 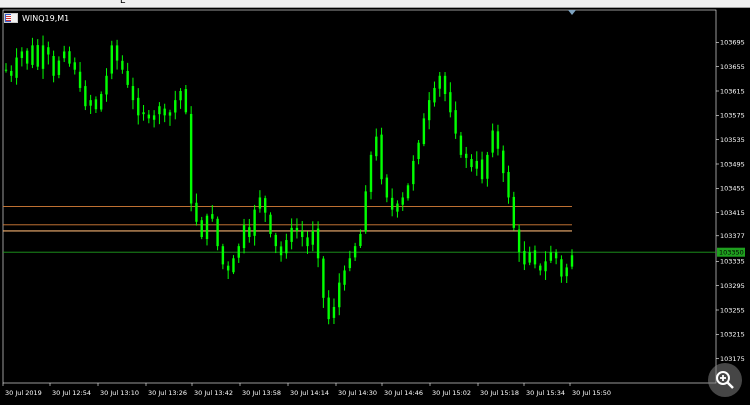 I want to click on price-axis-label: 103335, so click(x=732, y=262).